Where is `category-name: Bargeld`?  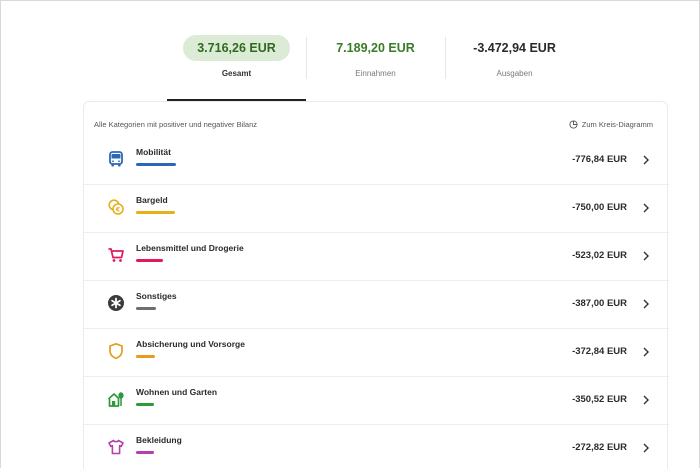
category-name: Bargeld is located at coordinates (152, 200).